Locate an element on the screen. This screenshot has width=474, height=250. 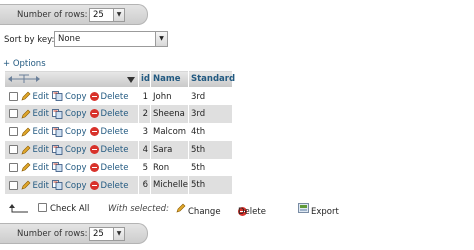
standard-cell: 4th is located at coordinates (210, 132).